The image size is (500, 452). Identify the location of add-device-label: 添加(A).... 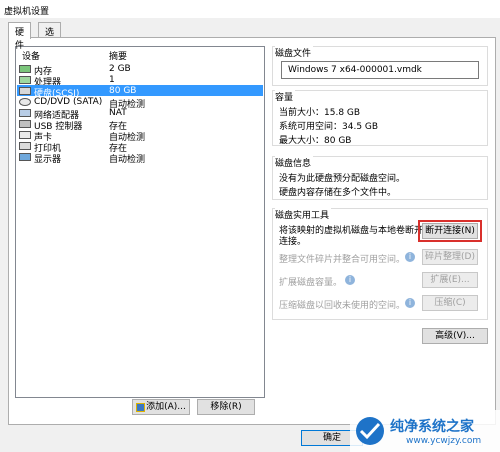
(166, 407).